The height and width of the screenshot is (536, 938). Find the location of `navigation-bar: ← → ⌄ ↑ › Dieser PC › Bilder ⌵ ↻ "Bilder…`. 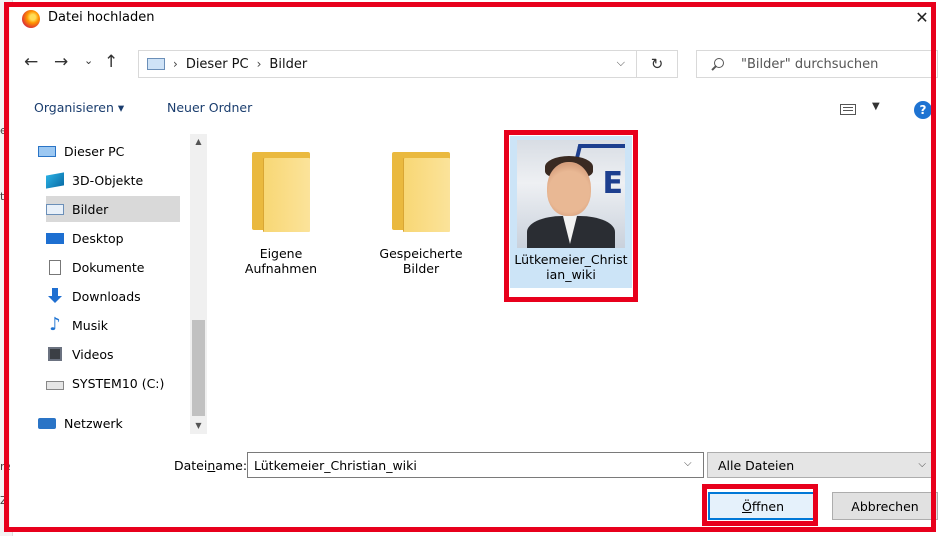

navigation-bar: ← → ⌄ ↑ › Dieser PC › Bilder ⌵ ↻ "Bilder… is located at coordinates (474, 62).